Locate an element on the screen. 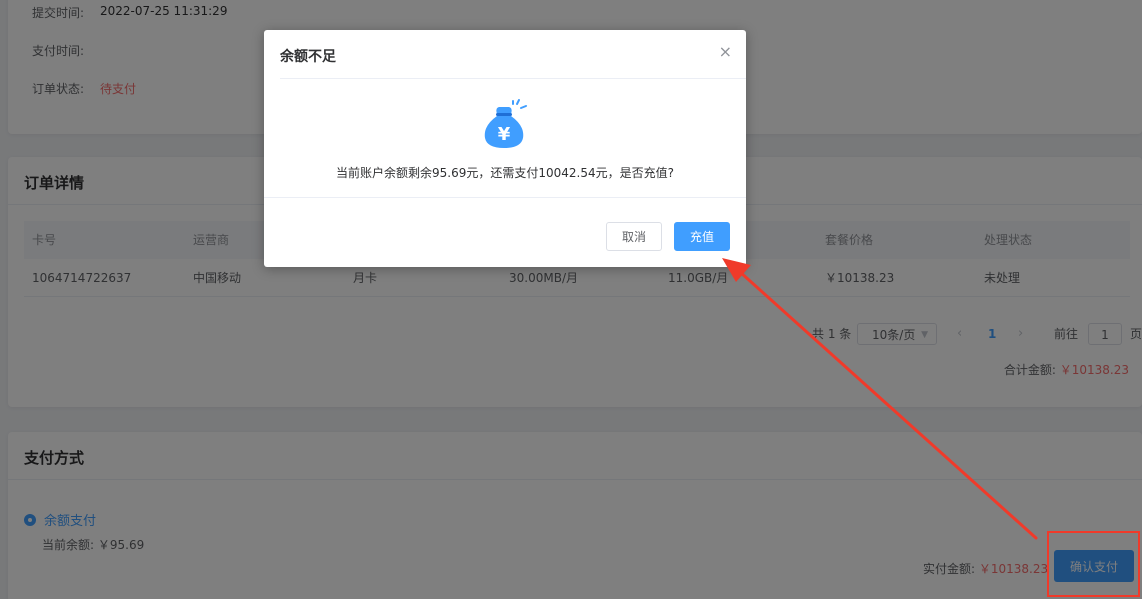 The image size is (1142, 599). dialog-title: 余额不足 is located at coordinates (308, 57).